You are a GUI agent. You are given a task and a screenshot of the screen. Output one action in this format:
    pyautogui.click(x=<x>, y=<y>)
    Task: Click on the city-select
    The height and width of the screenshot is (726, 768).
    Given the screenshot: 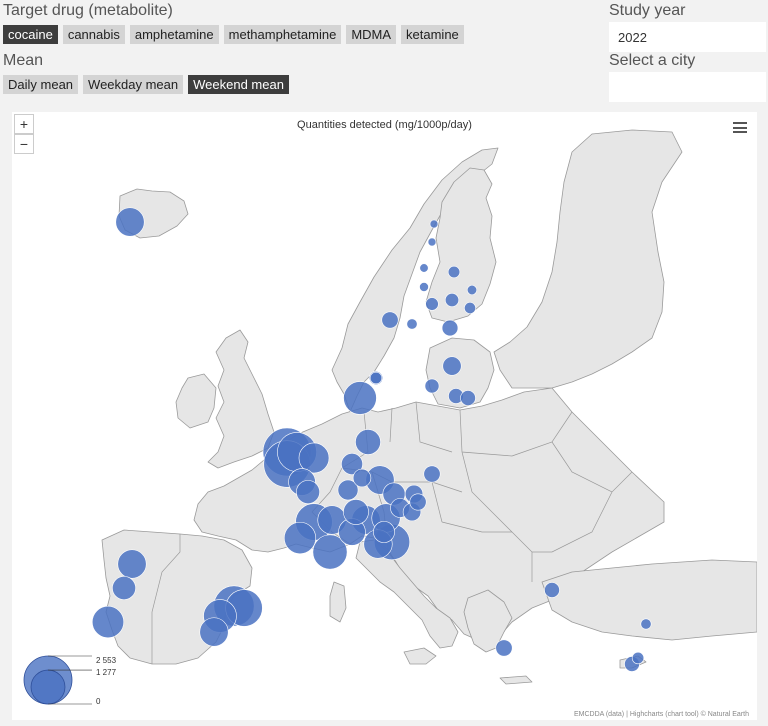 What is the action you would take?
    pyautogui.click(x=687, y=87)
    